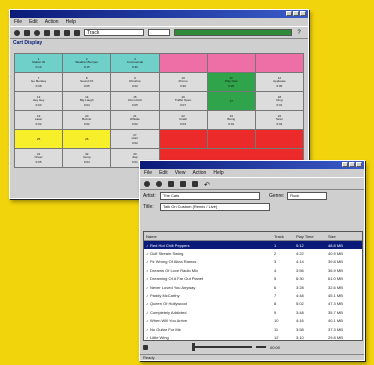 The width and height of the screenshot is (374, 365). Describe the element at coordinates (39, 63) in the screenshot. I see `cart-button: 1 Station ID 0:10` at that location.